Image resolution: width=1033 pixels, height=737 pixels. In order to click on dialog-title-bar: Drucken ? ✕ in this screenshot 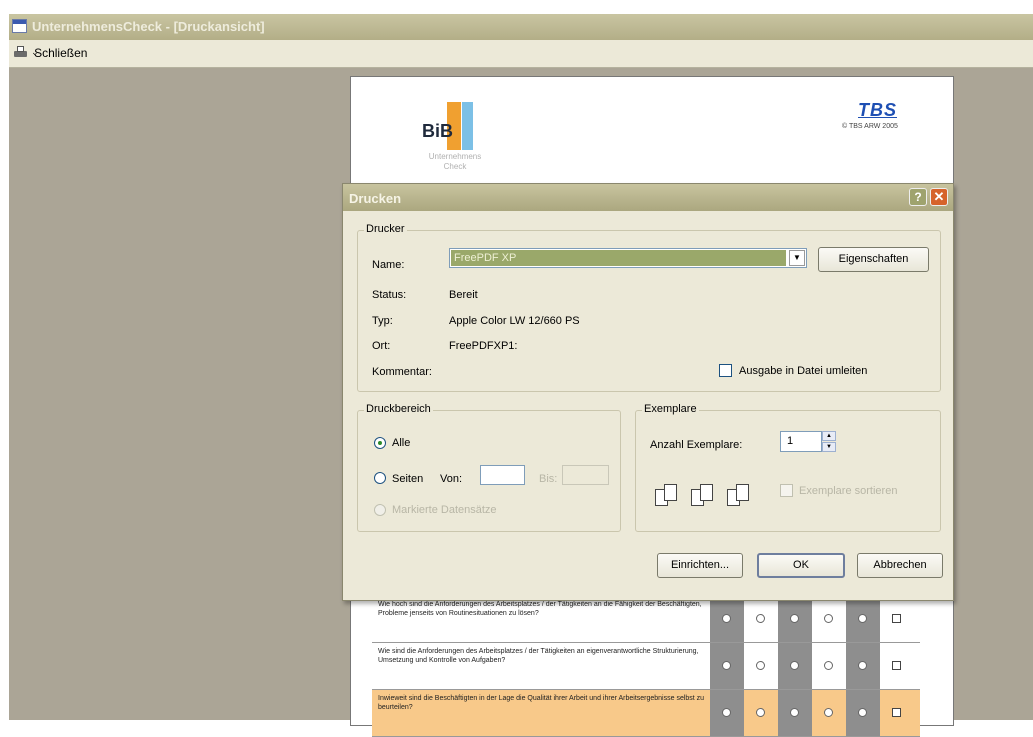, I will do `click(648, 197)`.